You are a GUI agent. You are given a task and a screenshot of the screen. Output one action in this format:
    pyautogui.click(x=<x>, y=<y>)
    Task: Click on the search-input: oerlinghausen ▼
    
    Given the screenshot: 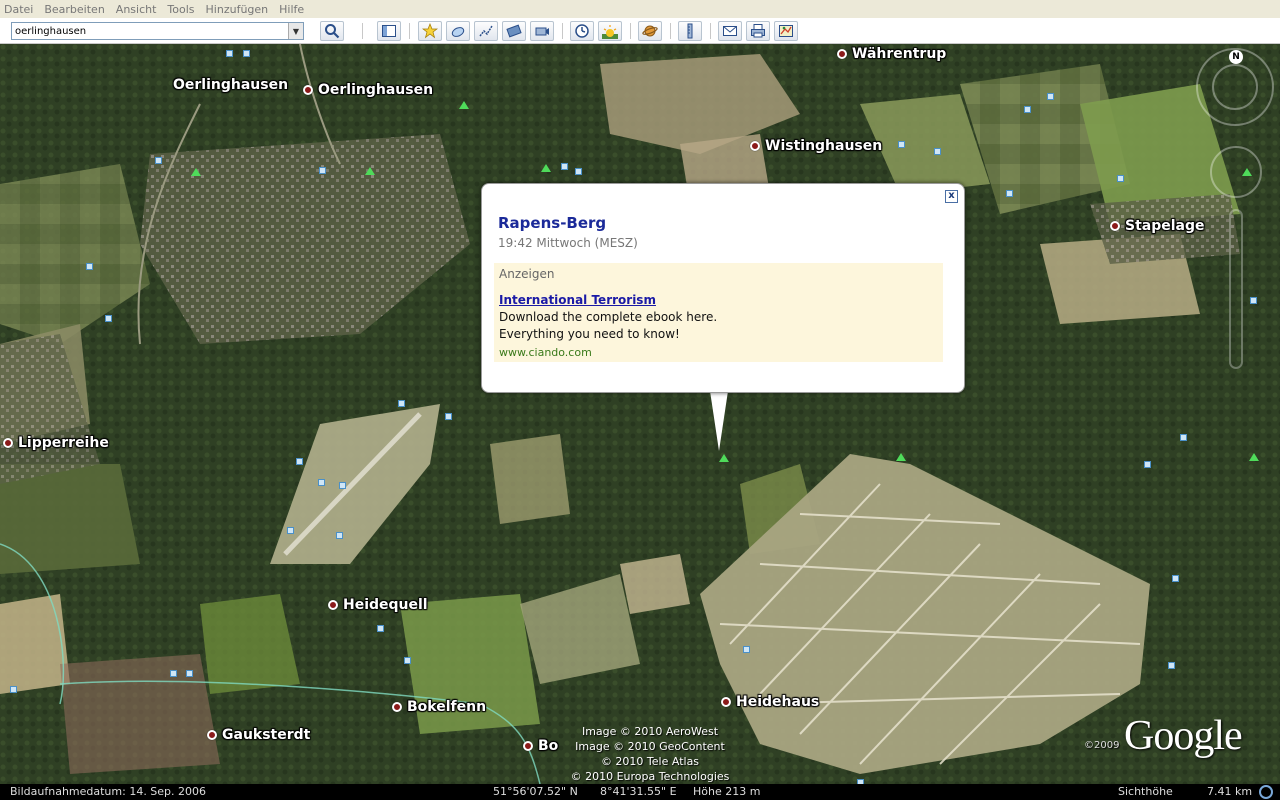 What is the action you would take?
    pyautogui.click(x=157, y=31)
    